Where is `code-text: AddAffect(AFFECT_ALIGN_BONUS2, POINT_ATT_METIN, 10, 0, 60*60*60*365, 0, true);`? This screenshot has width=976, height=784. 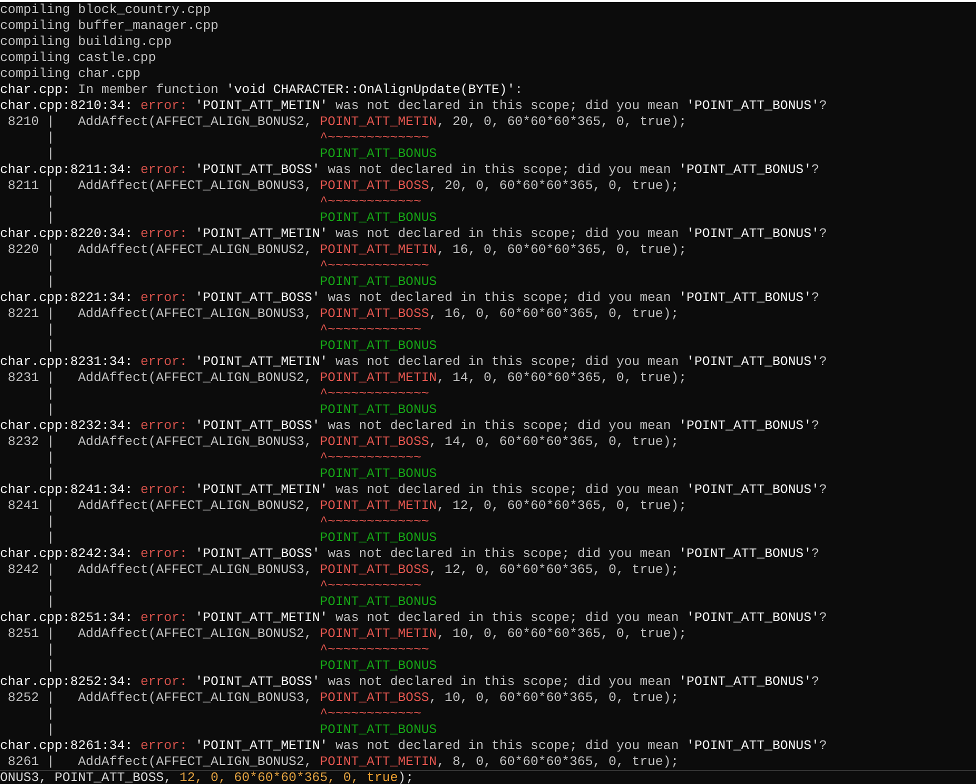
code-text: AddAffect(AFFECT_ALIGN_BONUS2, POINT_ATT_METIN, 10, 0, 60*60*60*365, 0, true); is located at coordinates (382, 634).